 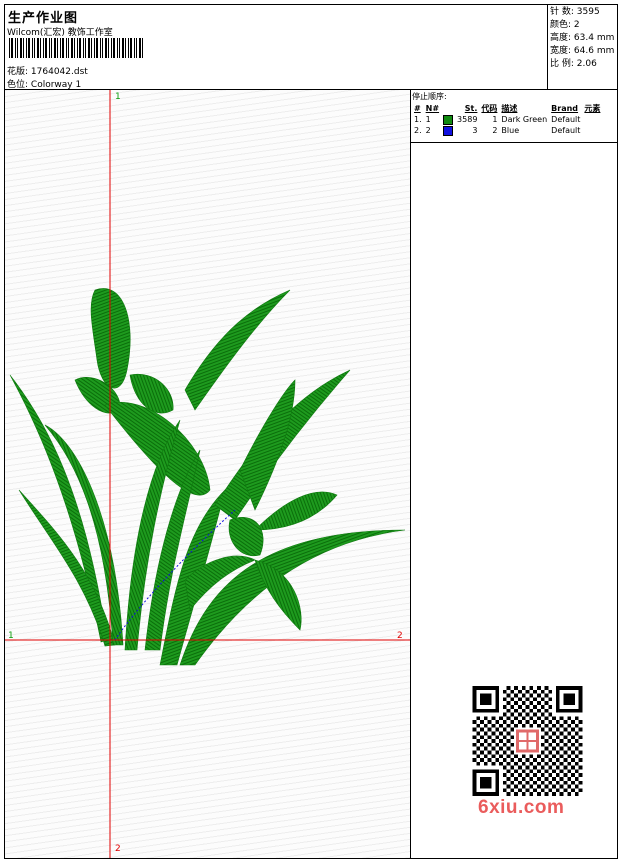 I want to click on row-code: 1, so click(x=495, y=119).